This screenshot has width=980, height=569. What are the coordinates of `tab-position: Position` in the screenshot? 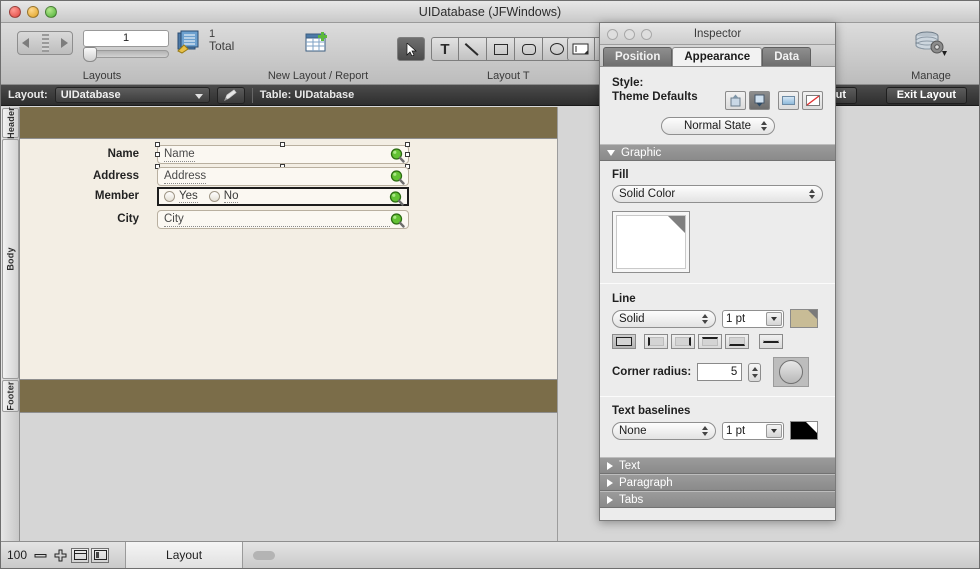 It's located at (638, 56).